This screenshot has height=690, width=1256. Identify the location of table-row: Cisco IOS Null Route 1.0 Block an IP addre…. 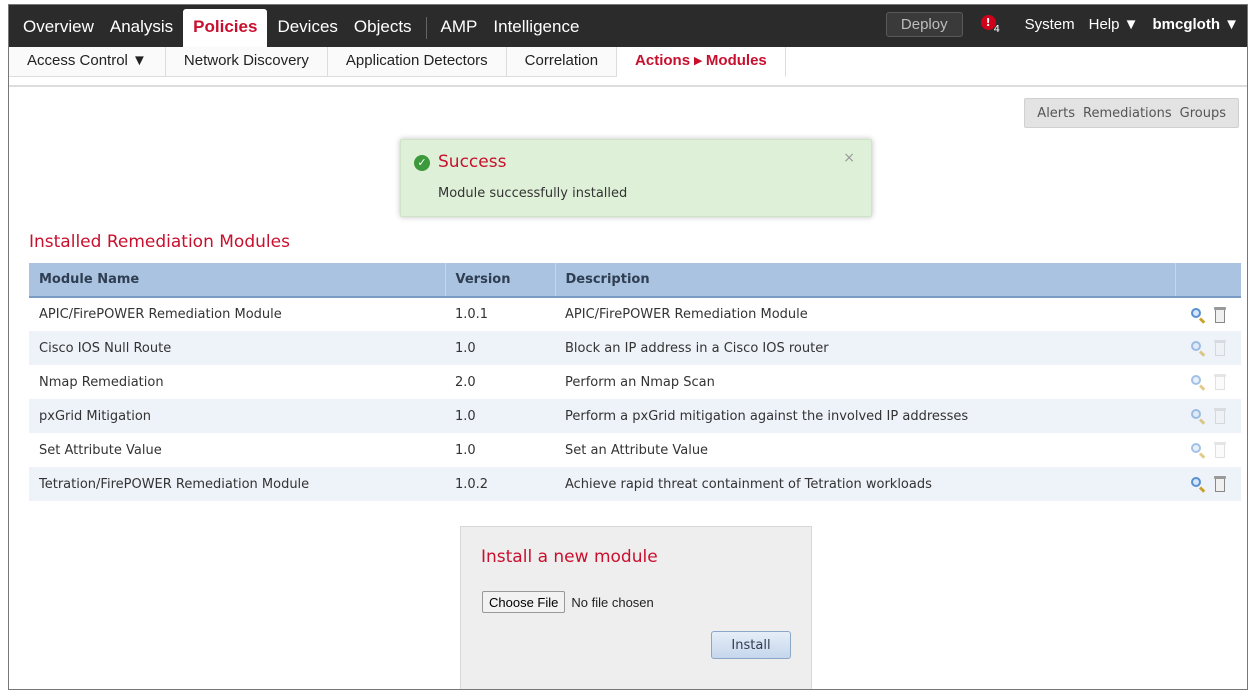
(635, 348).